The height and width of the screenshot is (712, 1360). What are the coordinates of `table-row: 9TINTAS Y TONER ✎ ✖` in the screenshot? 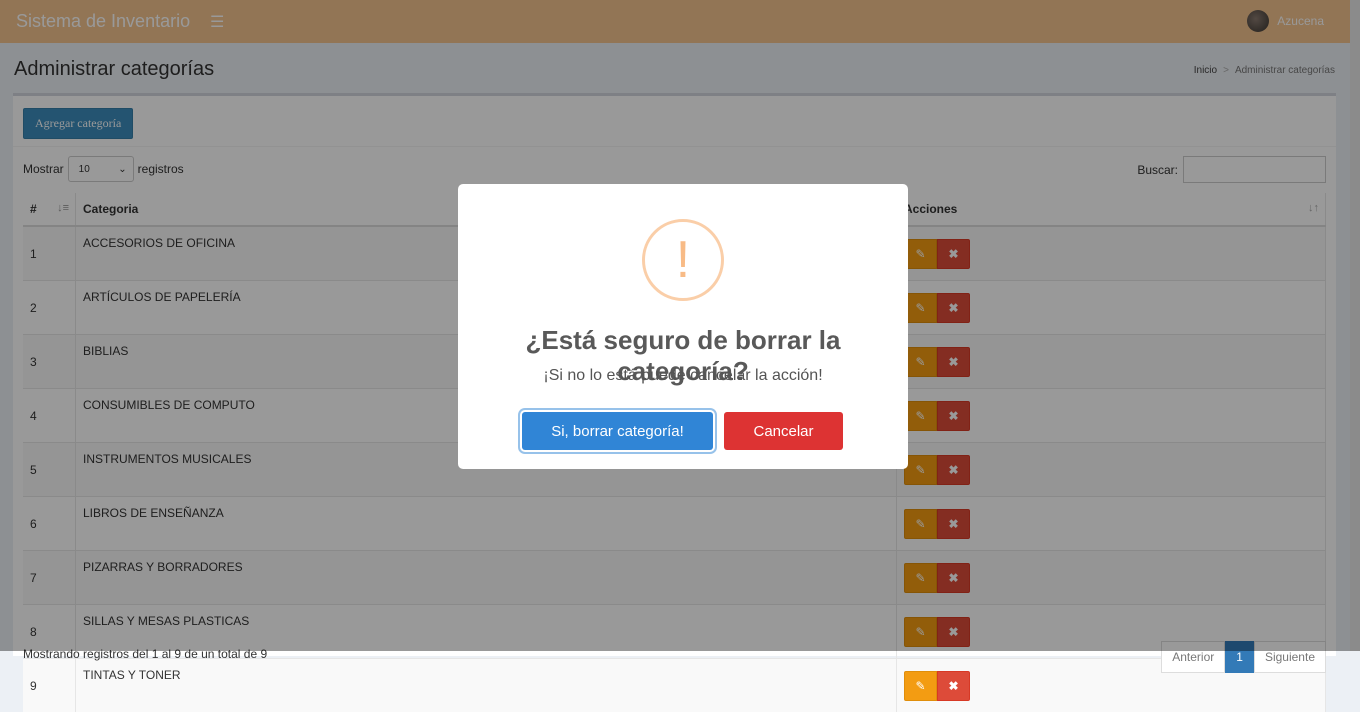 It's located at (674, 685).